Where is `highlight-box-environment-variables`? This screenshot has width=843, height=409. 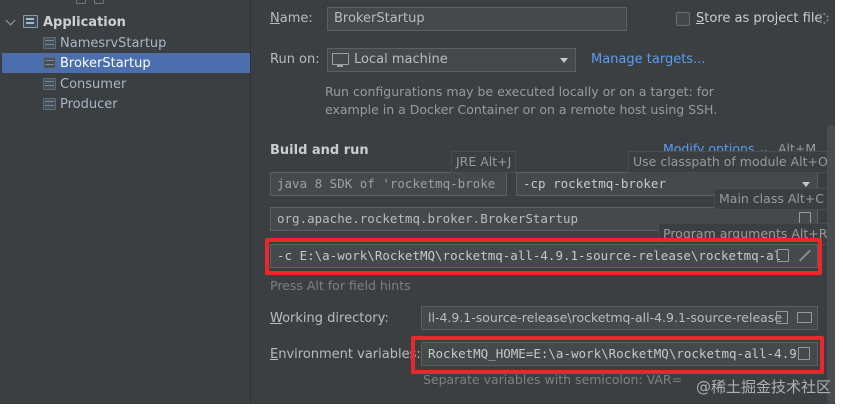 highlight-box-environment-variables is located at coordinates (617, 355).